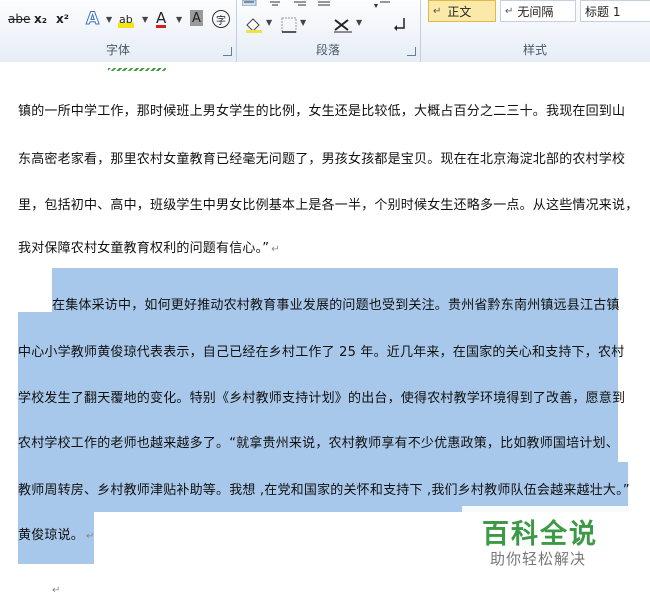 The image size is (650, 600). What do you see at coordinates (401, 25) in the screenshot?
I see `show-hide-marks-icon` at bounding box center [401, 25].